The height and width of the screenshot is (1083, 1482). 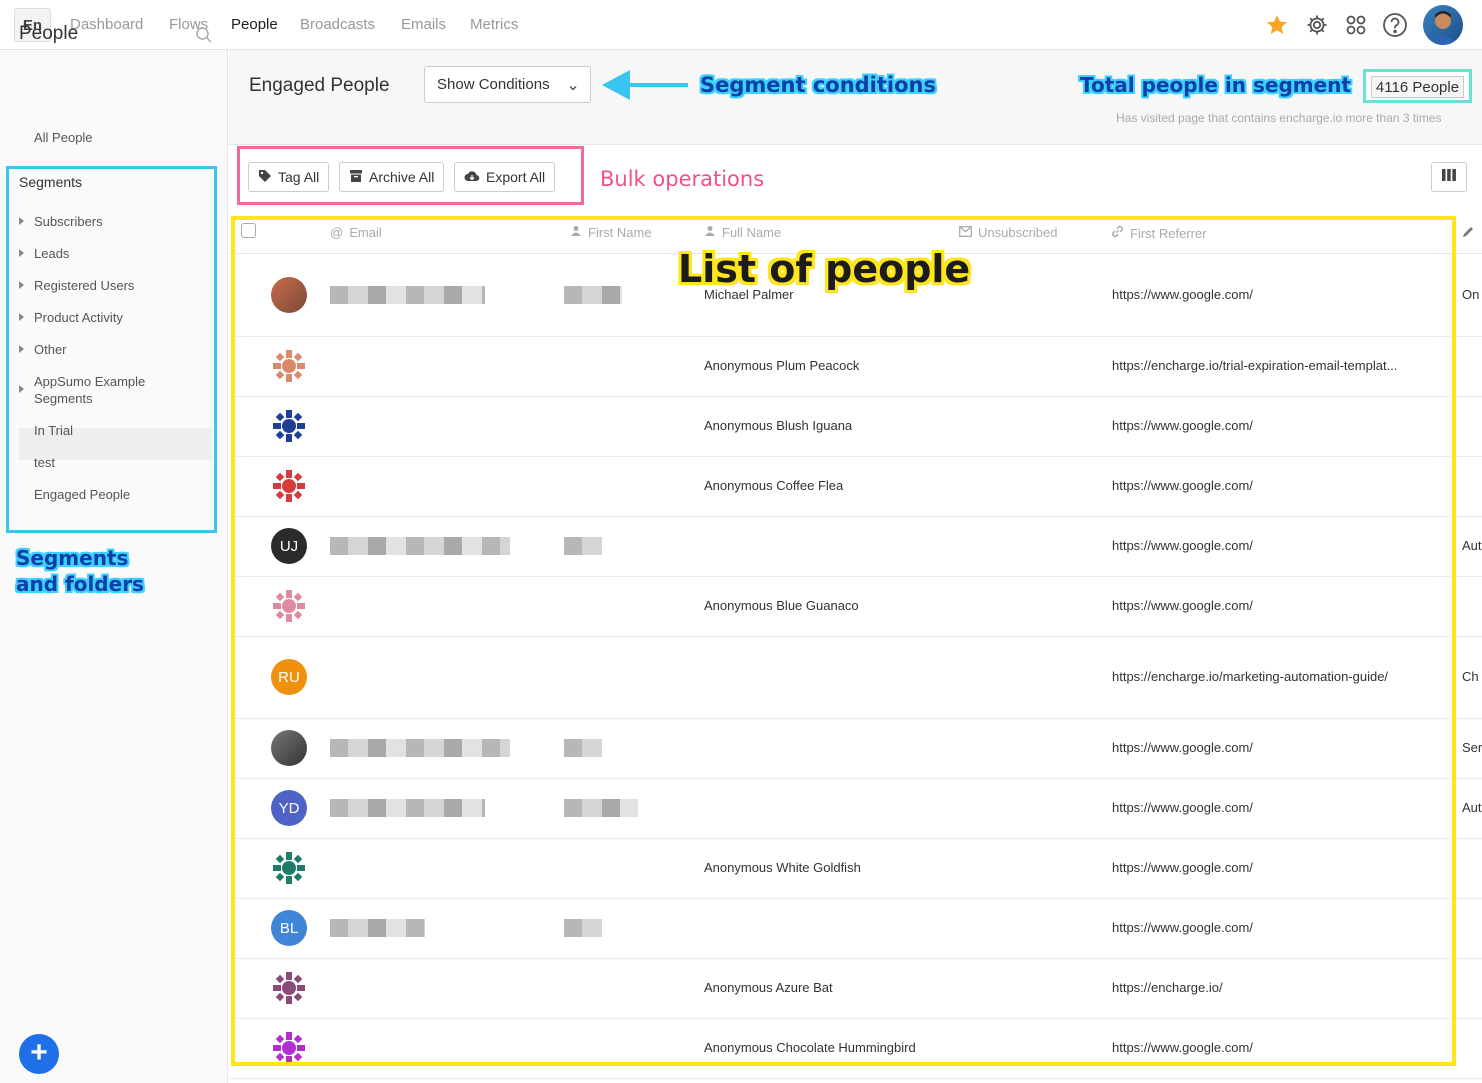 I want to click on nav-broadcasts: Broadcasts, so click(x=337, y=24).